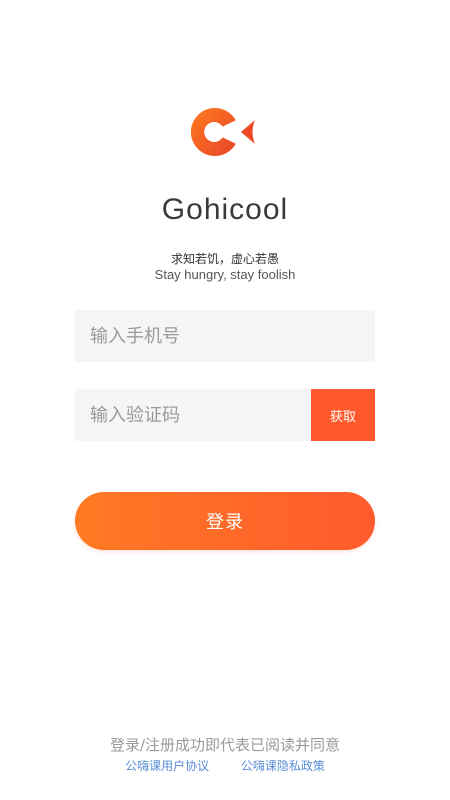  What do you see at coordinates (225, 766) in the screenshot?
I see `agreement-links: 公嗨课用户协议 公嗨课隐私政策` at bounding box center [225, 766].